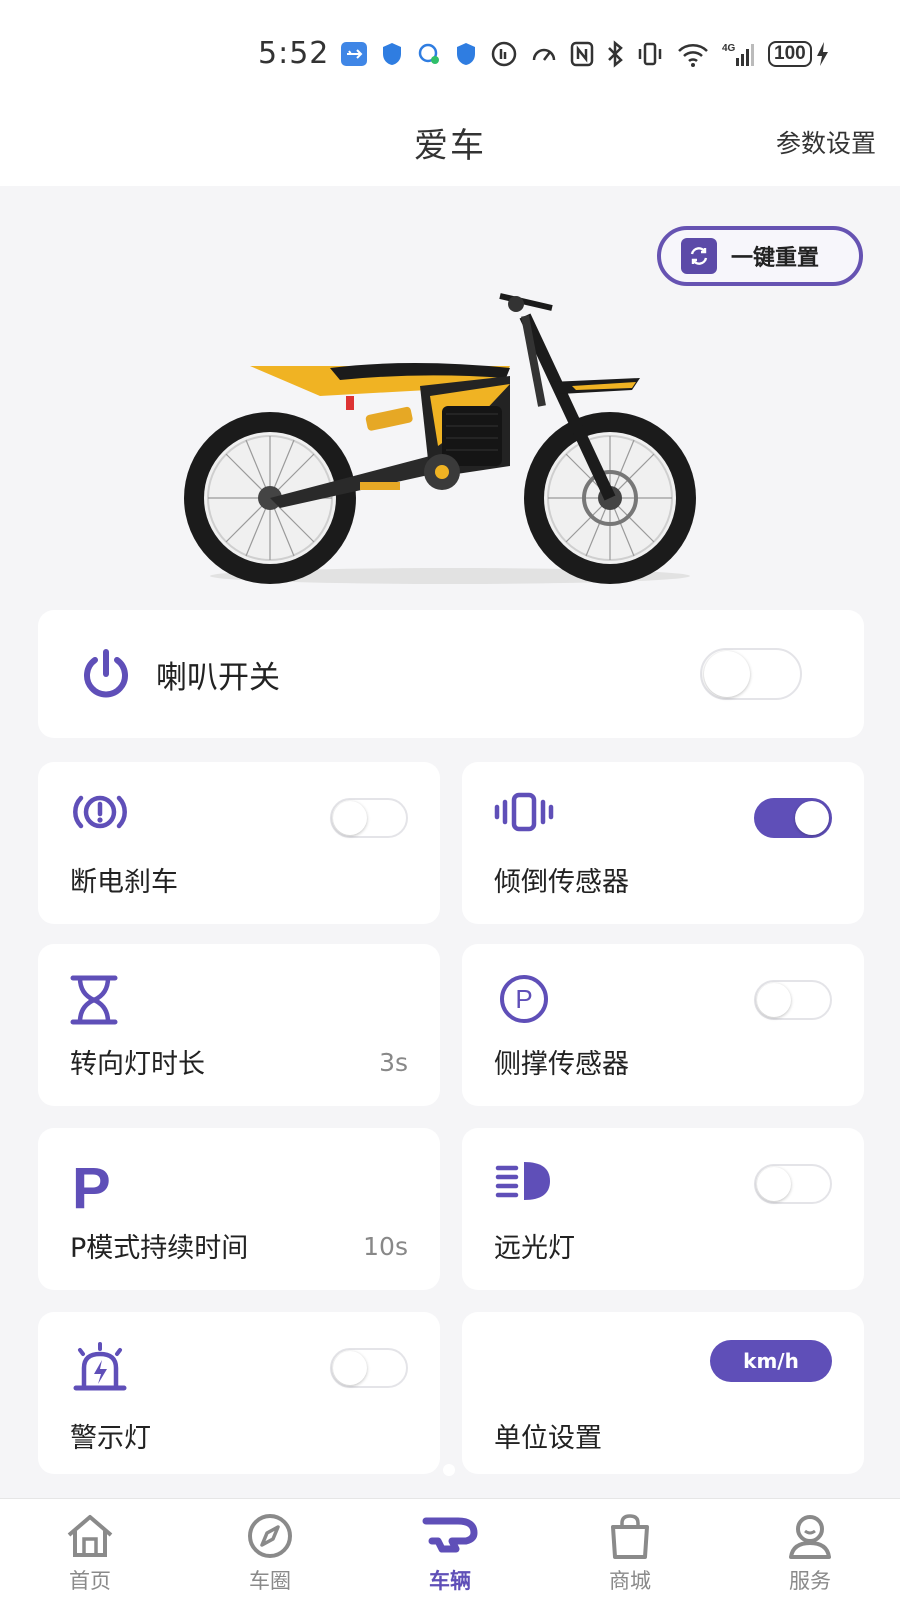 Image resolution: width=900 pixels, height=1600 pixels. What do you see at coordinates (106, 673) in the screenshot?
I see `power-icon` at bounding box center [106, 673].